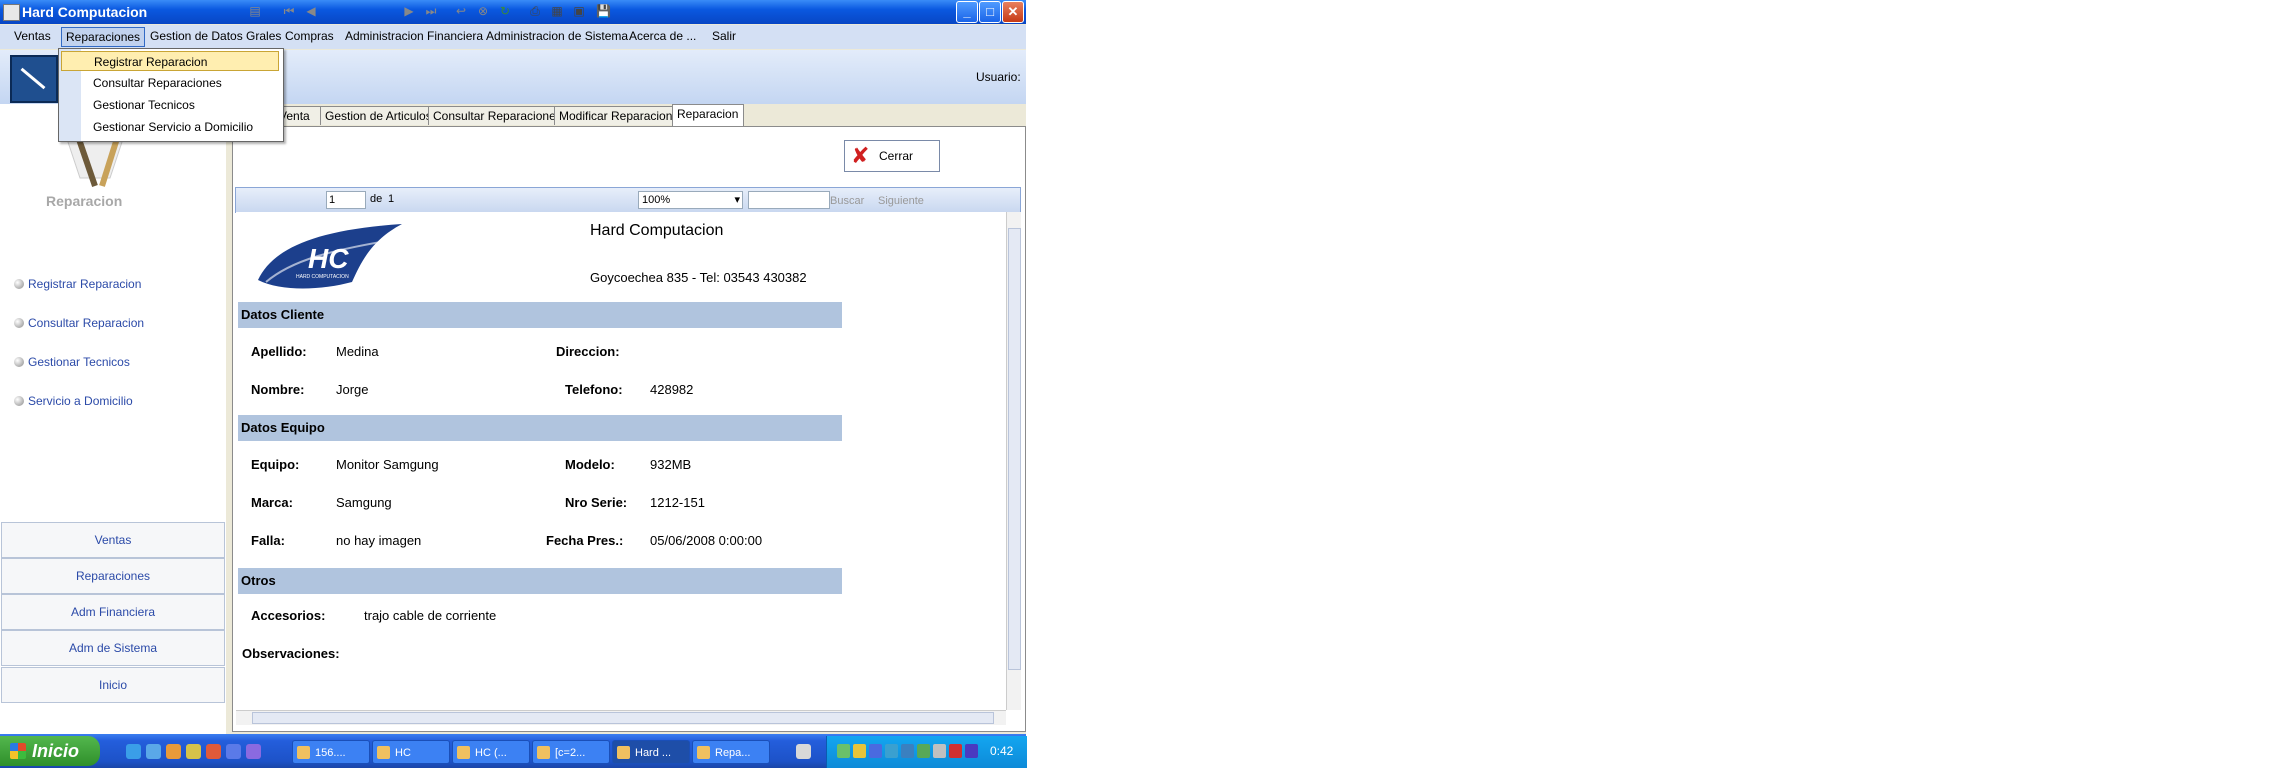 This screenshot has width=2296, height=768. What do you see at coordinates (737, 200) in the screenshot?
I see `chevron-down-icon: ▾` at bounding box center [737, 200].